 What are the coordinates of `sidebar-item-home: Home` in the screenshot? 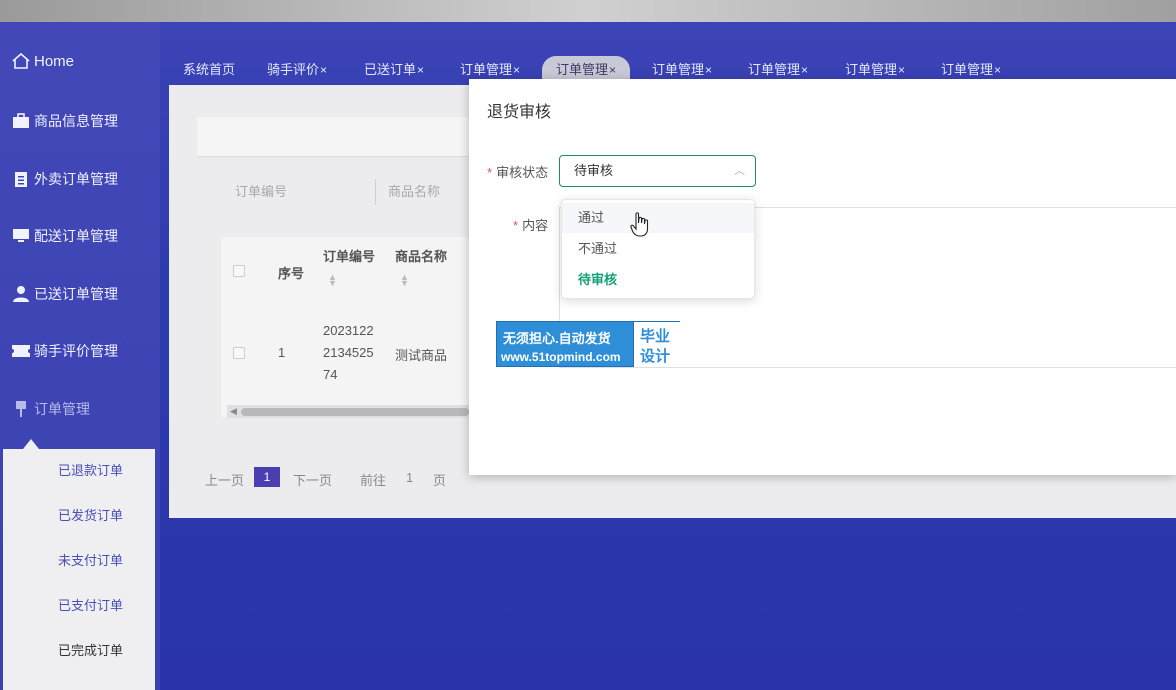 It's located at (80, 61).